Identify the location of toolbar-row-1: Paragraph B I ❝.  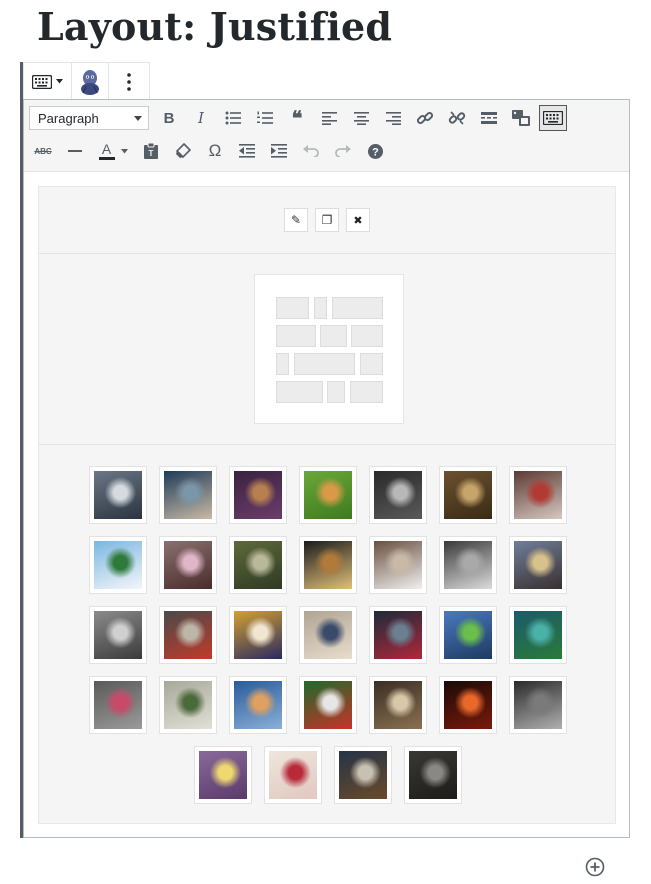
(300, 118).